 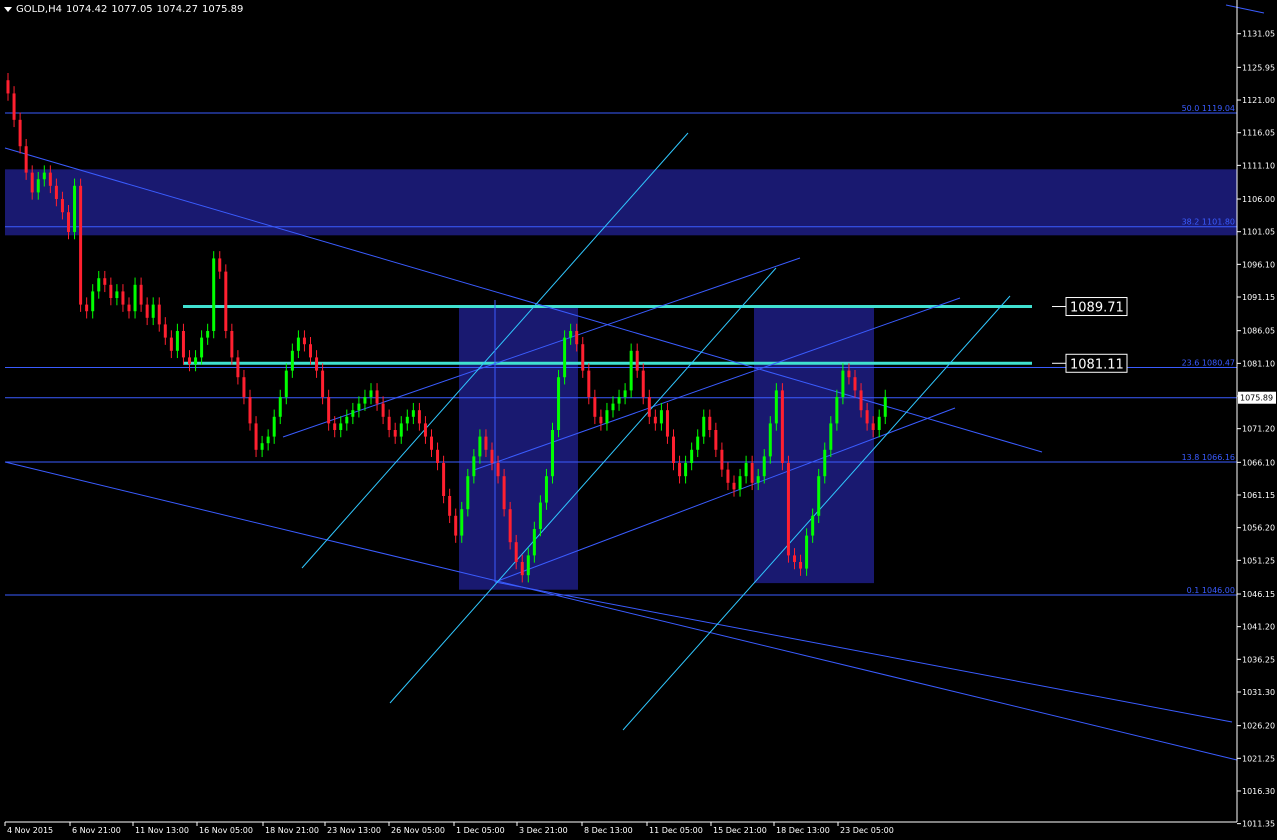 What do you see at coordinates (1258, 528) in the screenshot?
I see `y-tick-label: 1056.20` at bounding box center [1258, 528].